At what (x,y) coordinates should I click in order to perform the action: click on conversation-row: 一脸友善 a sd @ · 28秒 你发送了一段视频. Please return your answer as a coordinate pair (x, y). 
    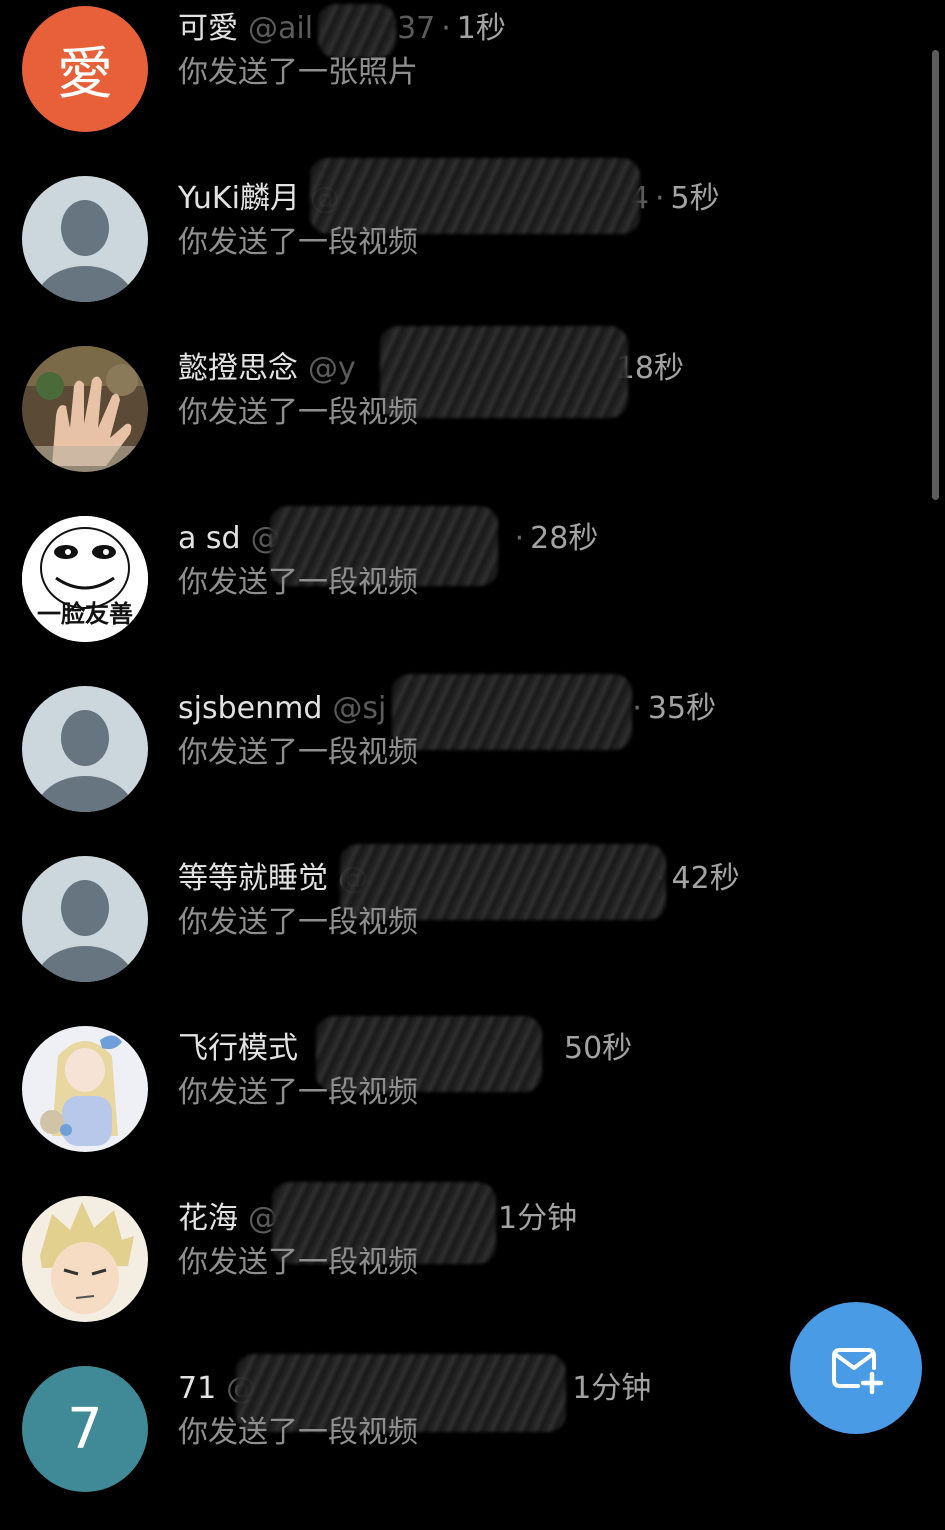
    Looking at the image, I should click on (472, 593).